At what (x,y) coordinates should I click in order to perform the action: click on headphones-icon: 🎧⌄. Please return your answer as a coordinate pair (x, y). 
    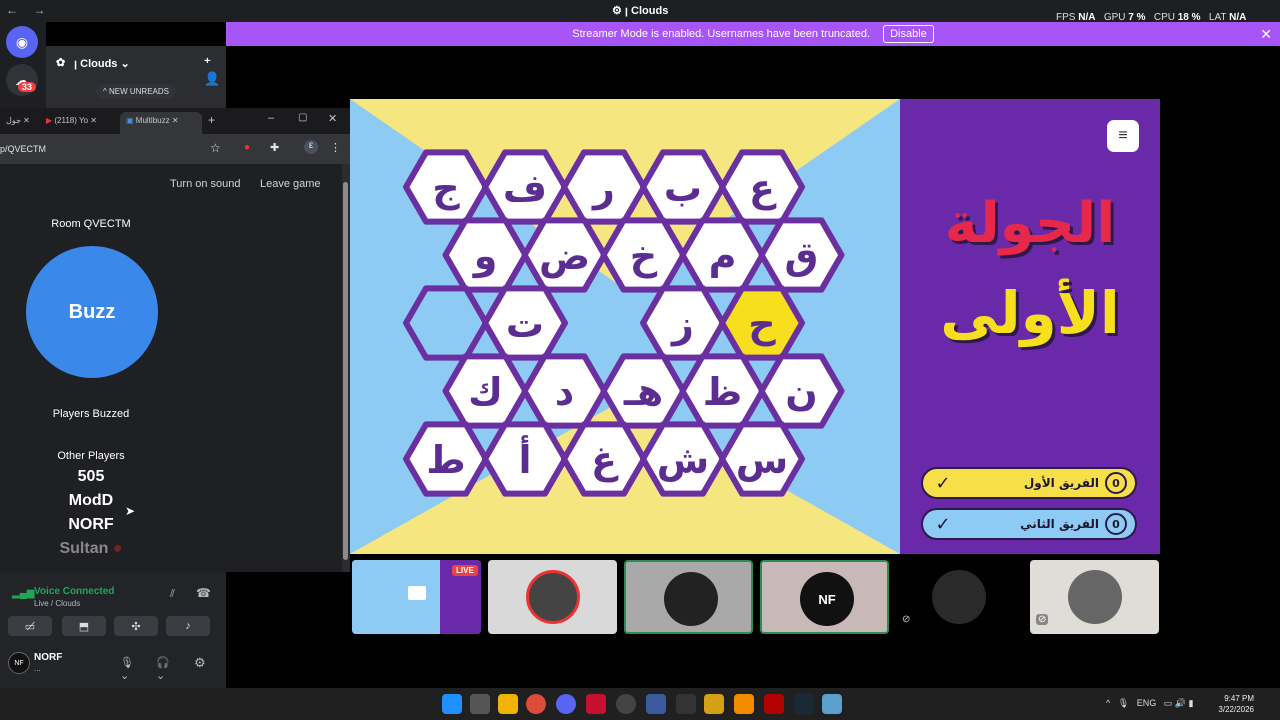
    Looking at the image, I should click on (163, 669).